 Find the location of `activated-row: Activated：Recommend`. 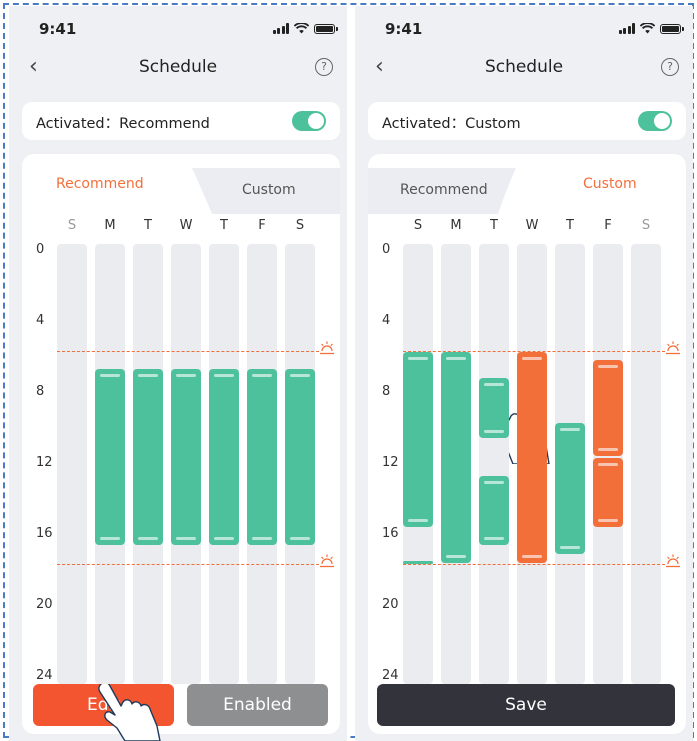

activated-row: Activated：Recommend is located at coordinates (181, 121).